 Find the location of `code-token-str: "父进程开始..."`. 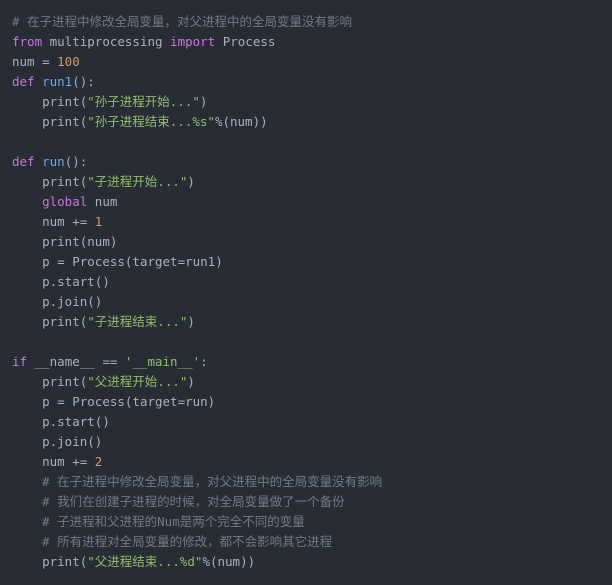

code-token-str: "父进程开始..." is located at coordinates (137, 381).